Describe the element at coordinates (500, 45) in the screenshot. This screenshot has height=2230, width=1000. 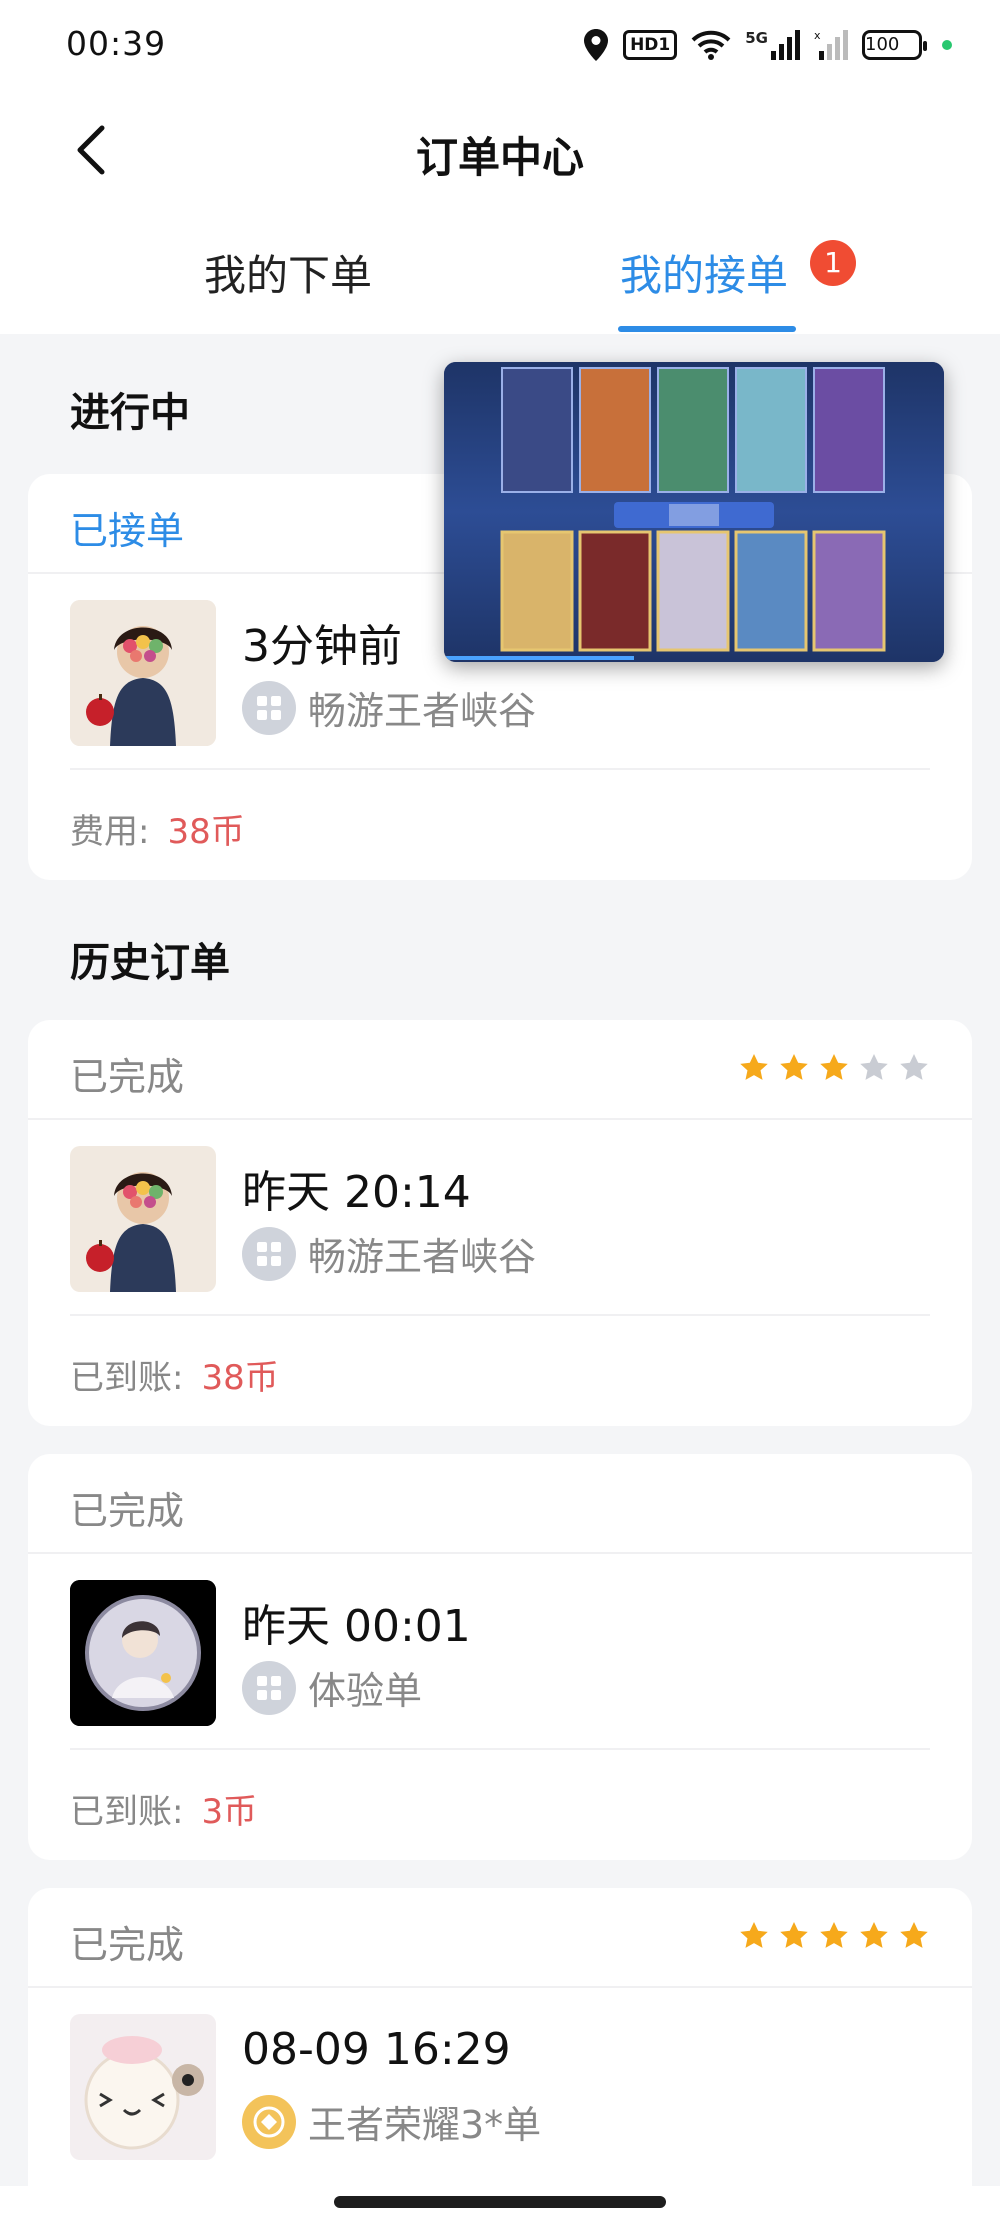
I see `status-bar: 00:39 HD1 5G x 100` at that location.